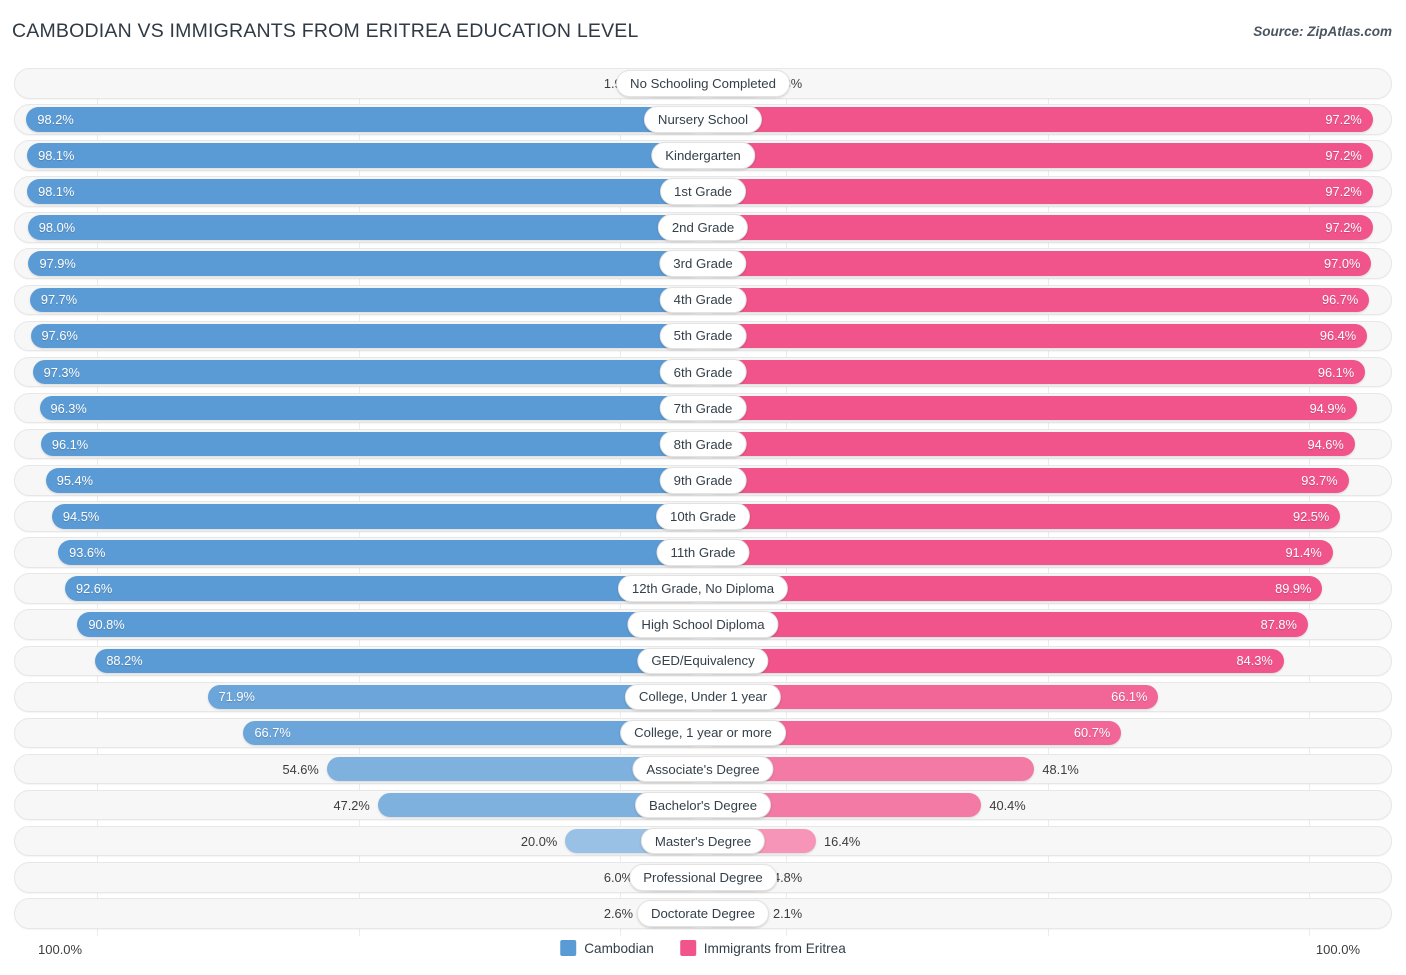 The height and width of the screenshot is (975, 1406). Describe the element at coordinates (1337, 949) in the screenshot. I see `axis-label-right: 100.0%` at that location.